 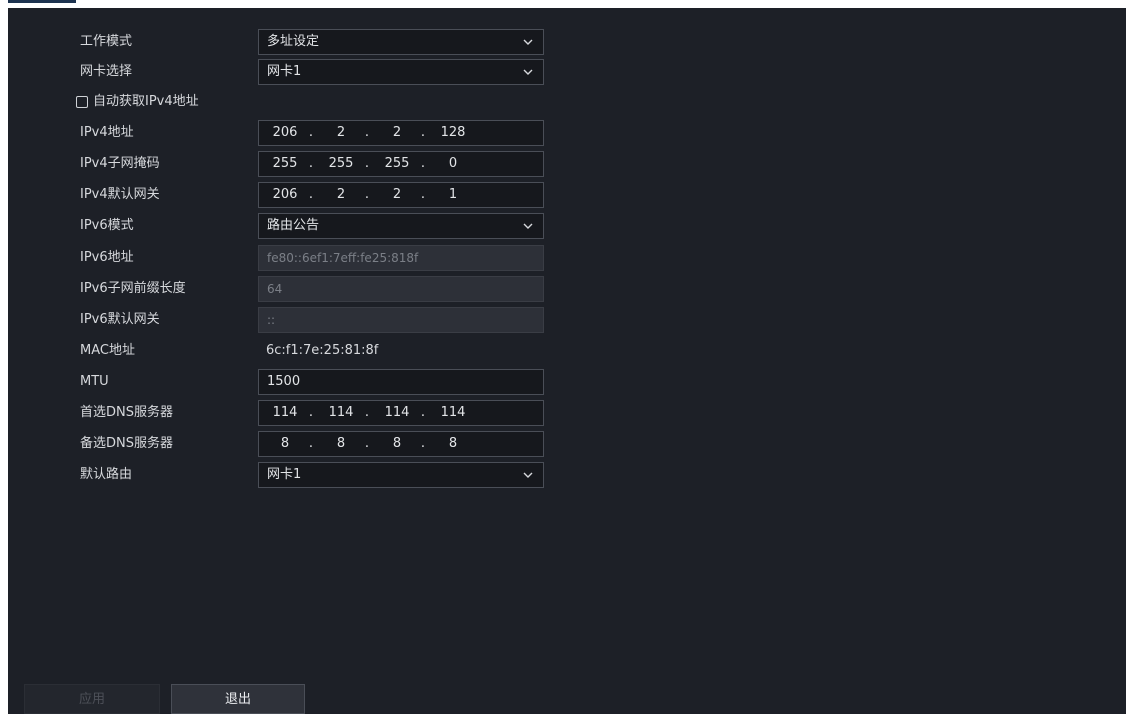 I want to click on ipv6-address-label: IPv6地址, so click(x=107, y=257).